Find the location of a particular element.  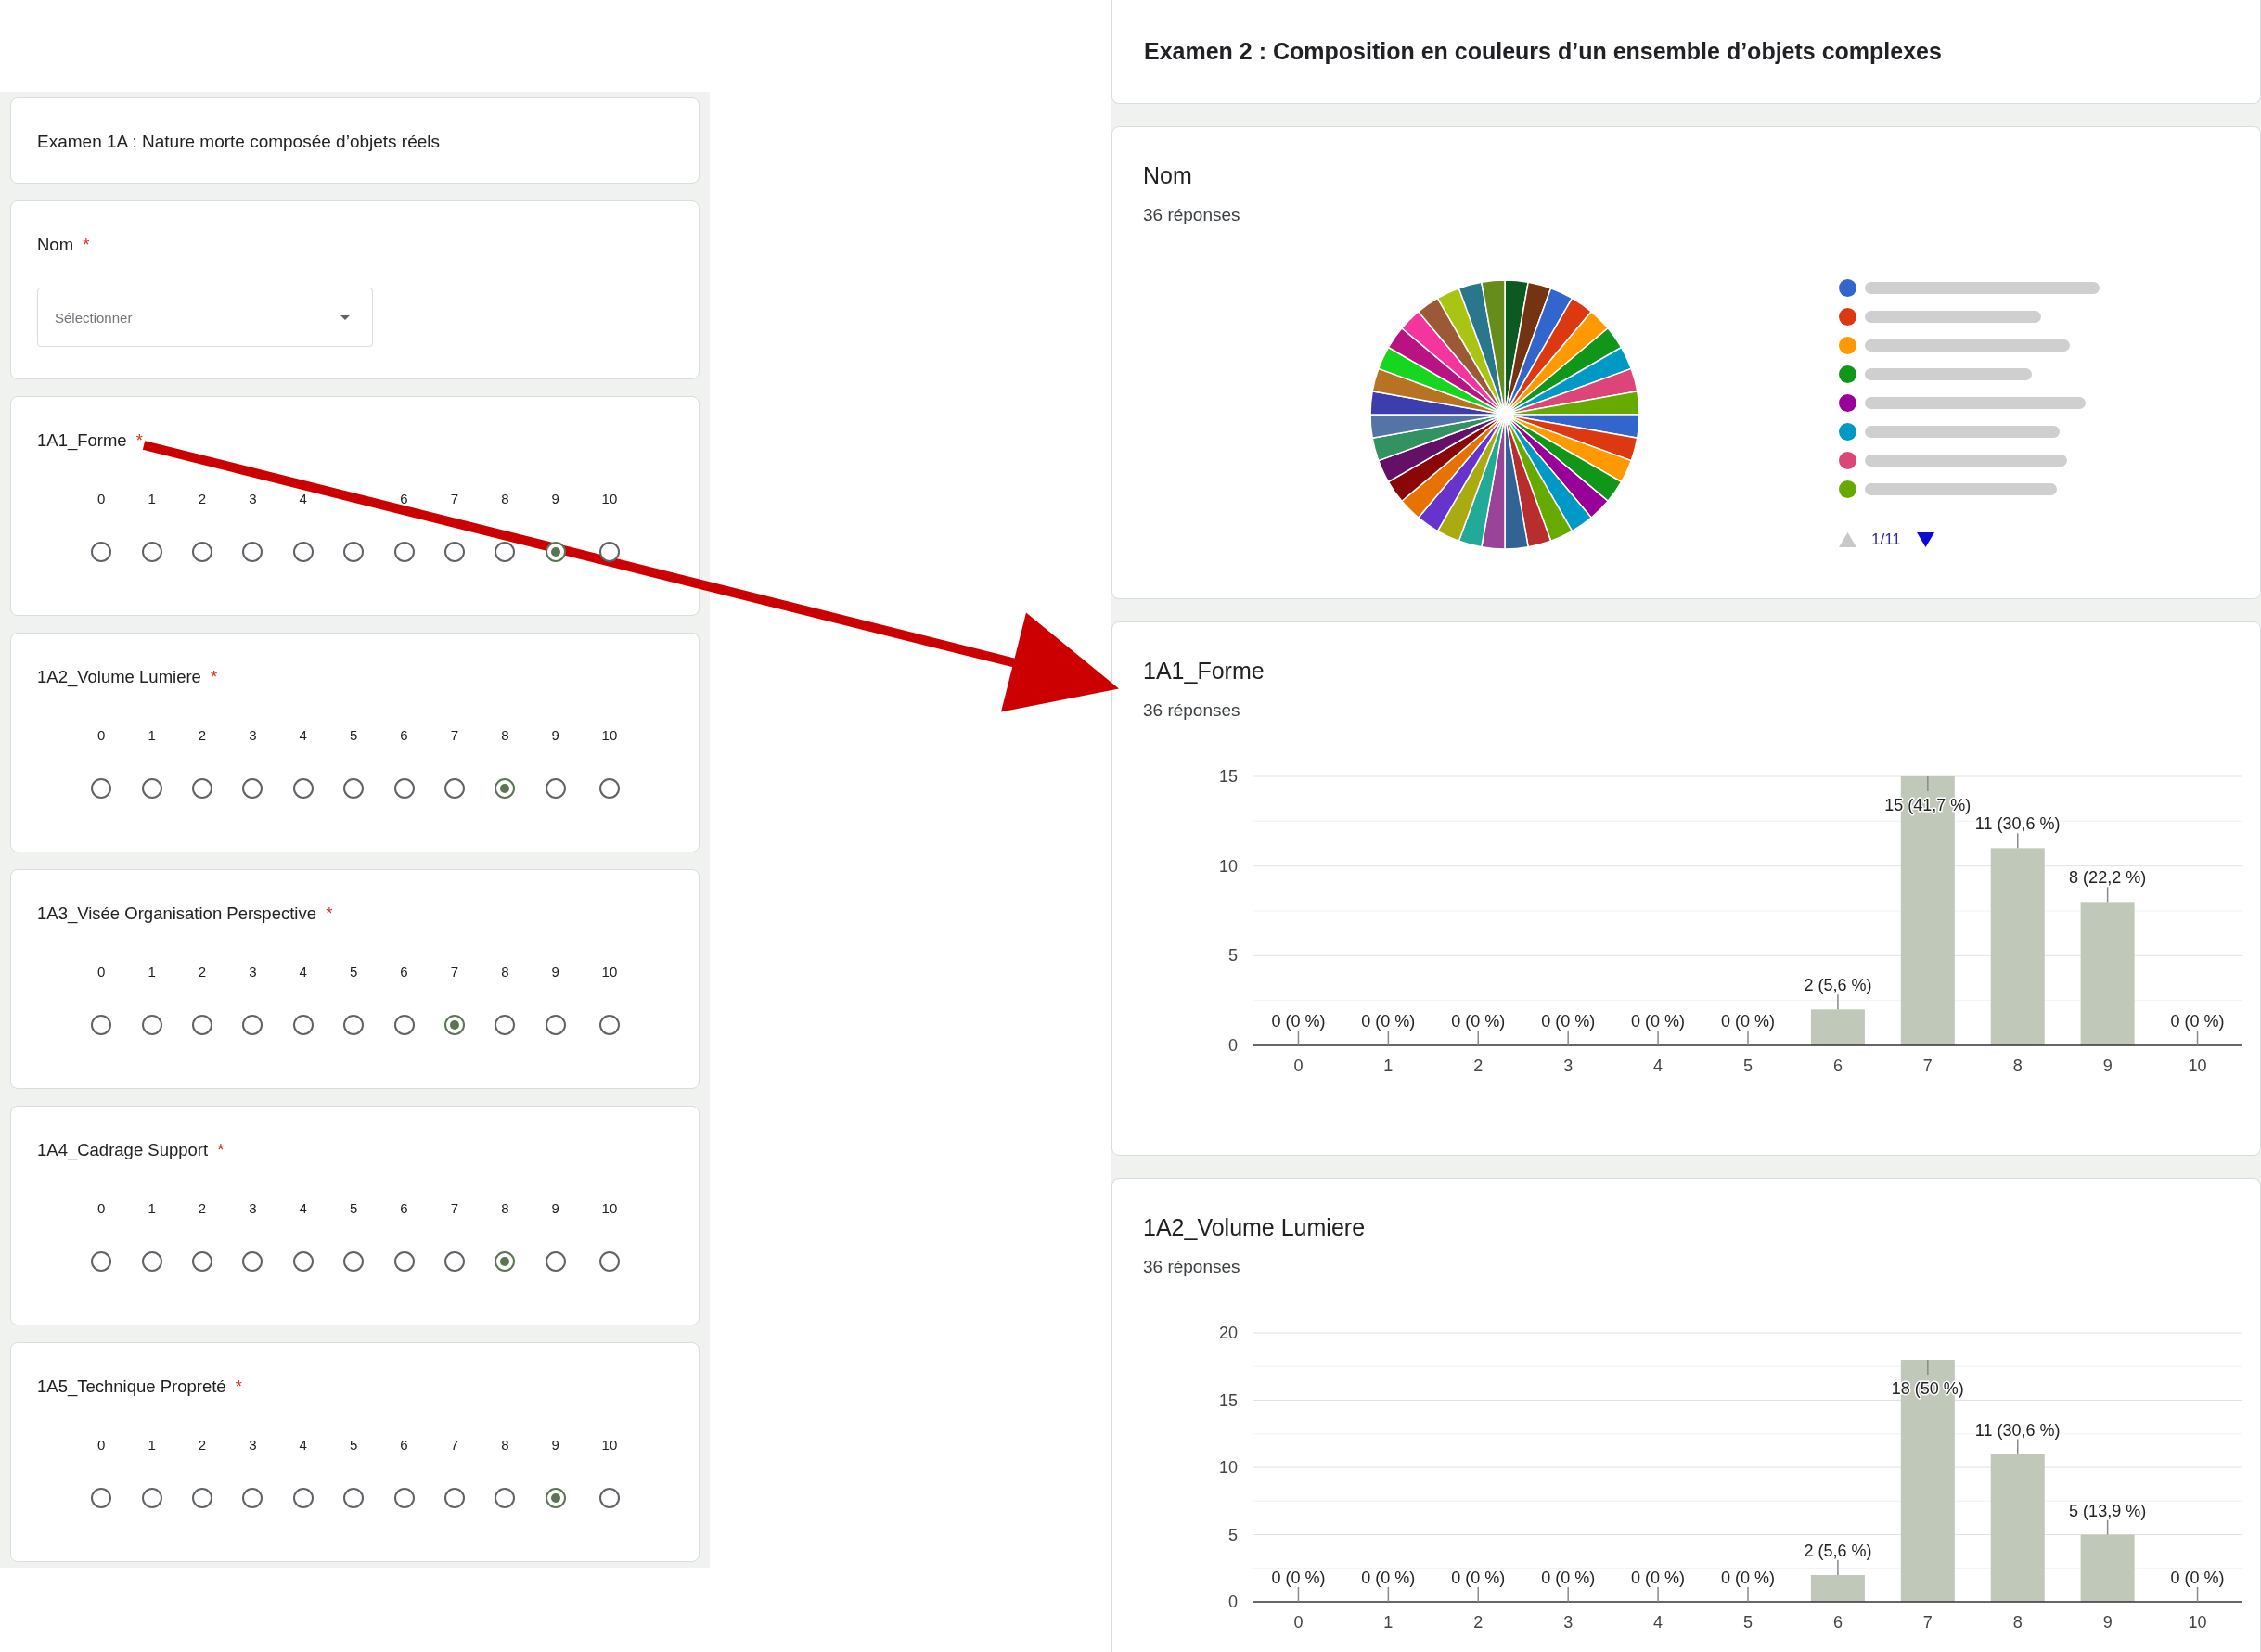

option-label: 0 is located at coordinates (102, 735).